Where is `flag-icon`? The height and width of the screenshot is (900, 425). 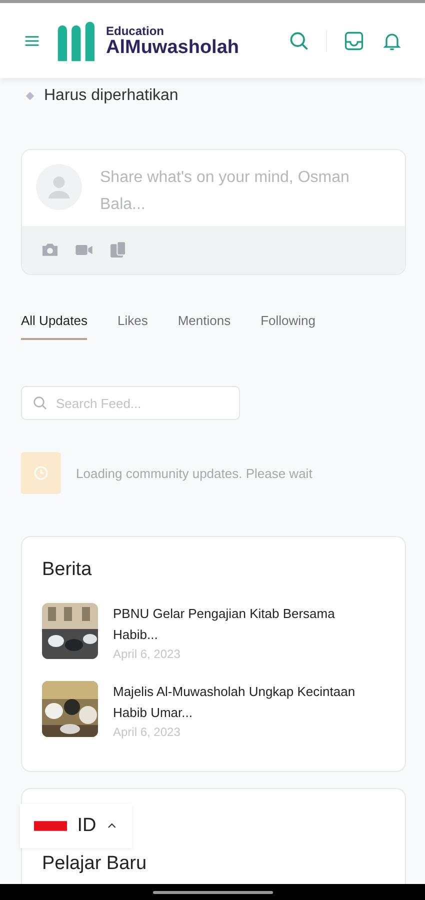 flag-icon is located at coordinates (51, 826).